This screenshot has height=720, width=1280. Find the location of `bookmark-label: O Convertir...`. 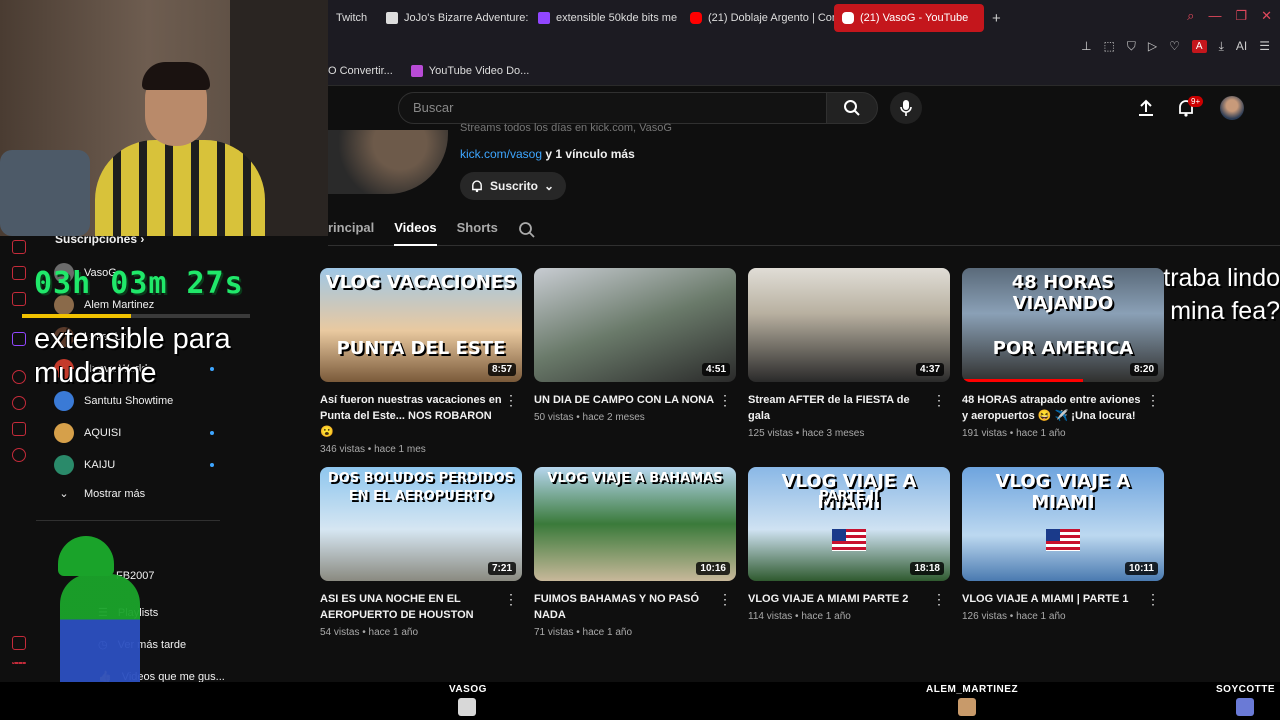

bookmark-label: O Convertir... is located at coordinates (360, 70).